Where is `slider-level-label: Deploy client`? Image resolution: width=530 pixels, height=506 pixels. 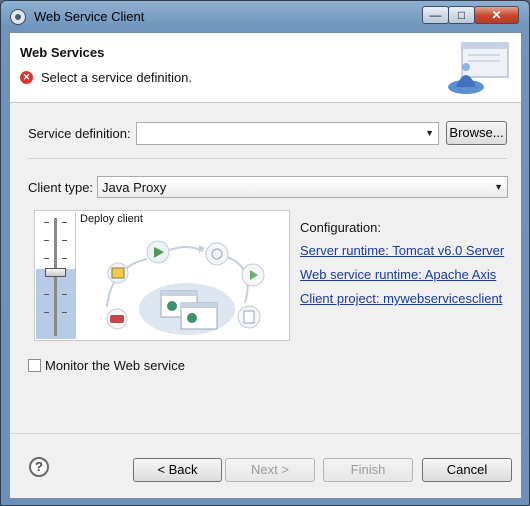
slider-level-label: Deploy client is located at coordinates (111, 219).